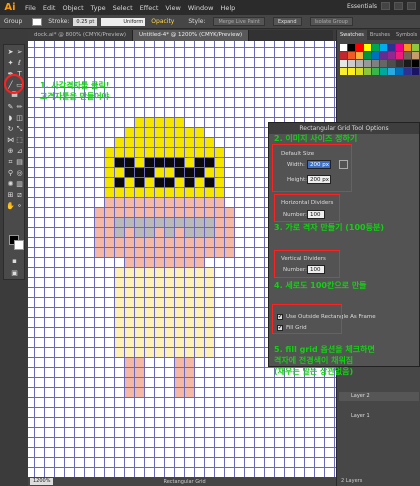 The width and height of the screenshot is (420, 486). I want to click on blend-tool-icon: ◎, so click(19, 173).